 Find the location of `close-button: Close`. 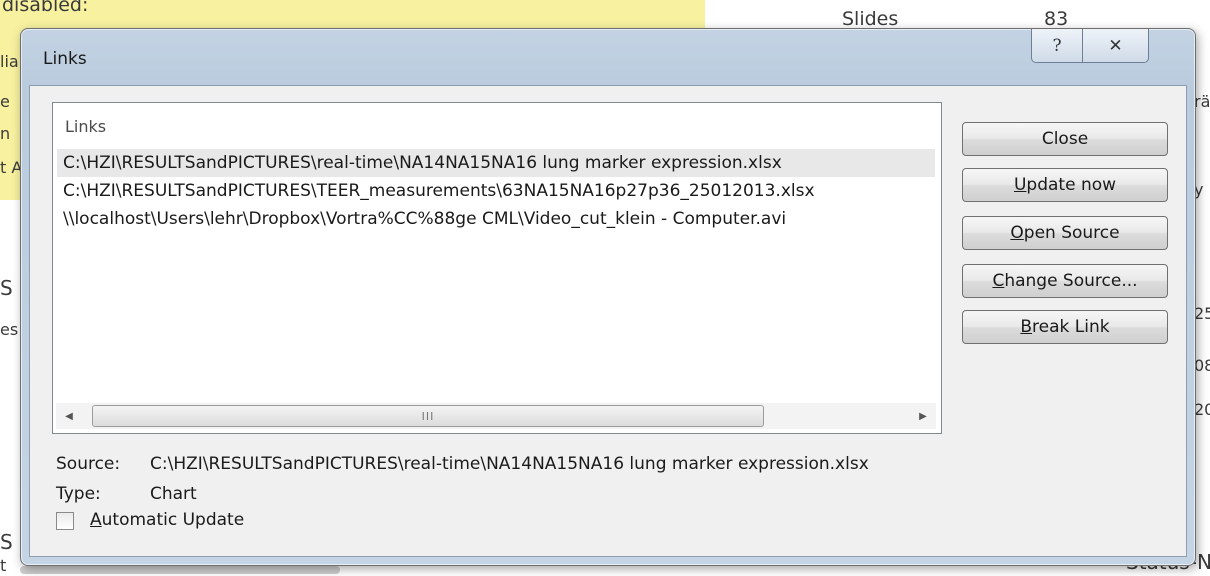

close-button: Close is located at coordinates (1065, 139).